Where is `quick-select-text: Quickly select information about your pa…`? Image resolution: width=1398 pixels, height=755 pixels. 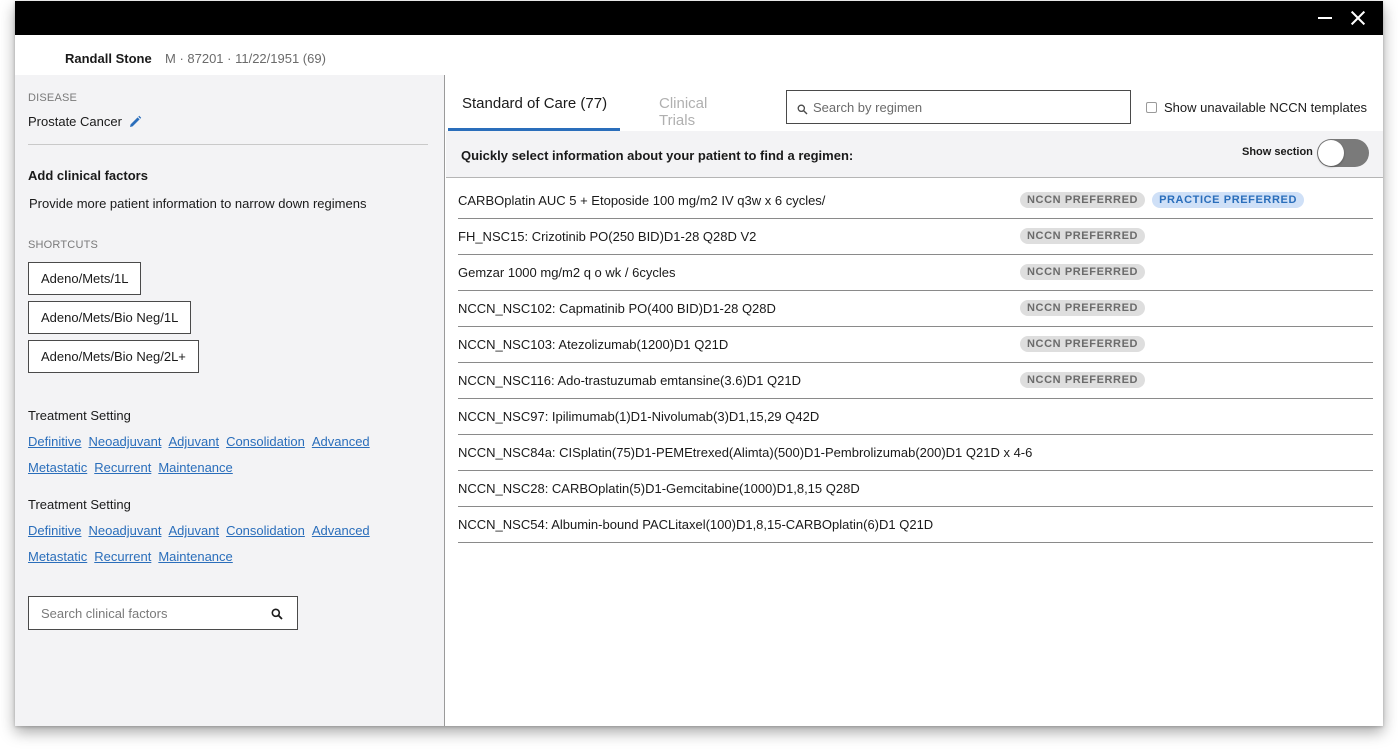 quick-select-text: Quickly select information about your pa… is located at coordinates (657, 155).